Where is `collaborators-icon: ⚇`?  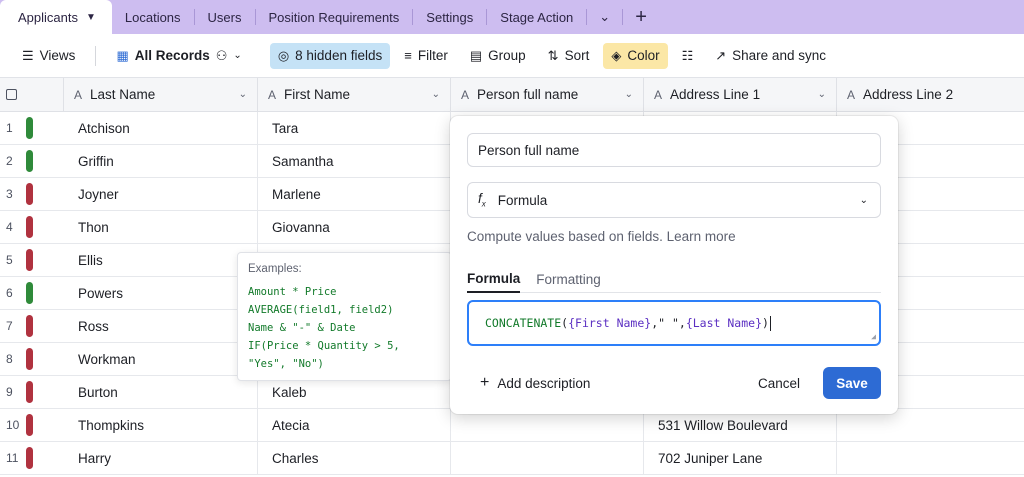 collaborators-icon: ⚇ is located at coordinates (221, 55).